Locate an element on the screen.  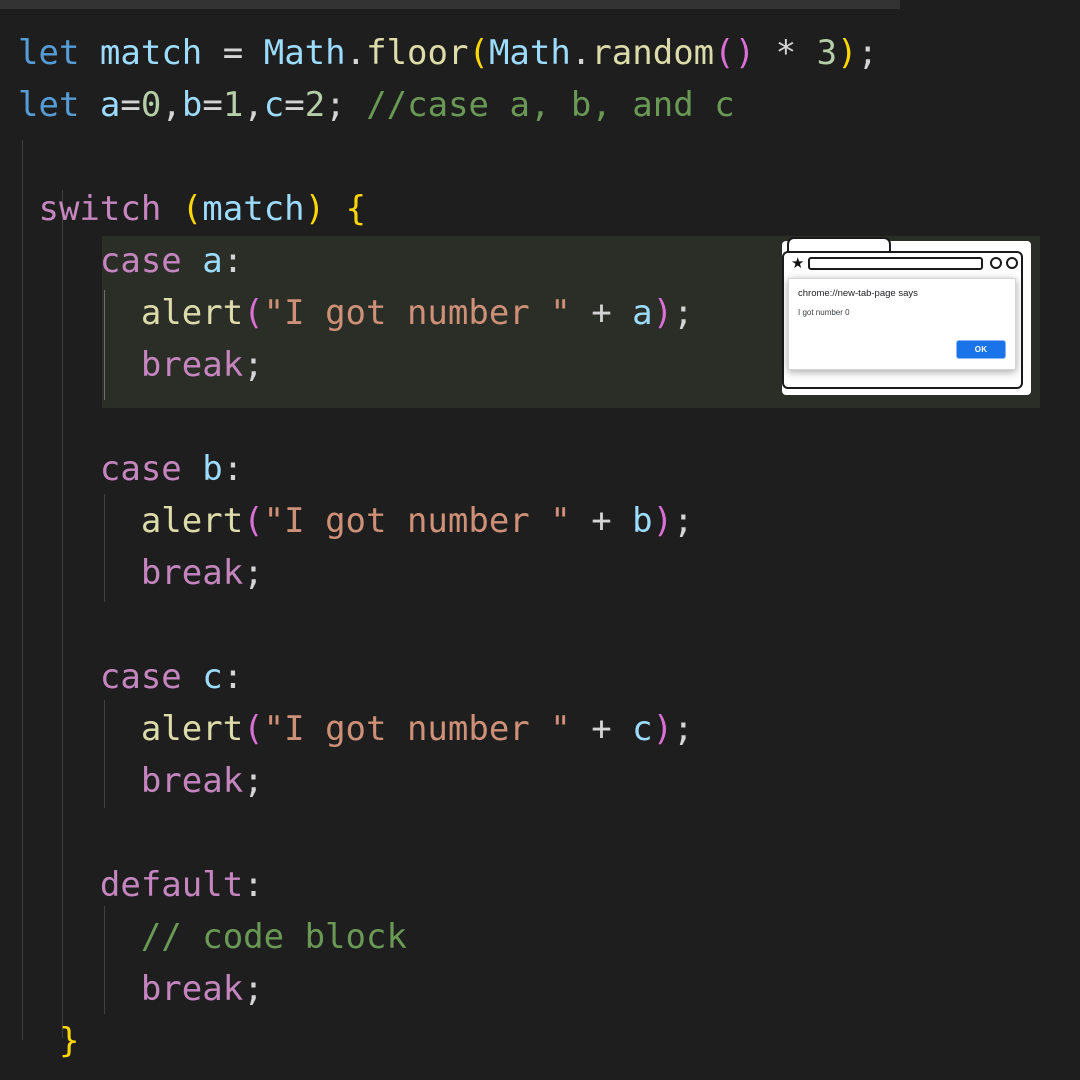
code-token: : is located at coordinates (233, 677).